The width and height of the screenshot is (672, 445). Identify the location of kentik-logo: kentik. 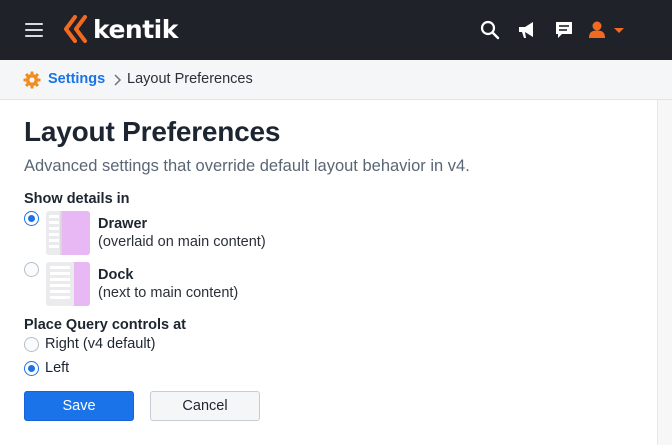
(121, 29).